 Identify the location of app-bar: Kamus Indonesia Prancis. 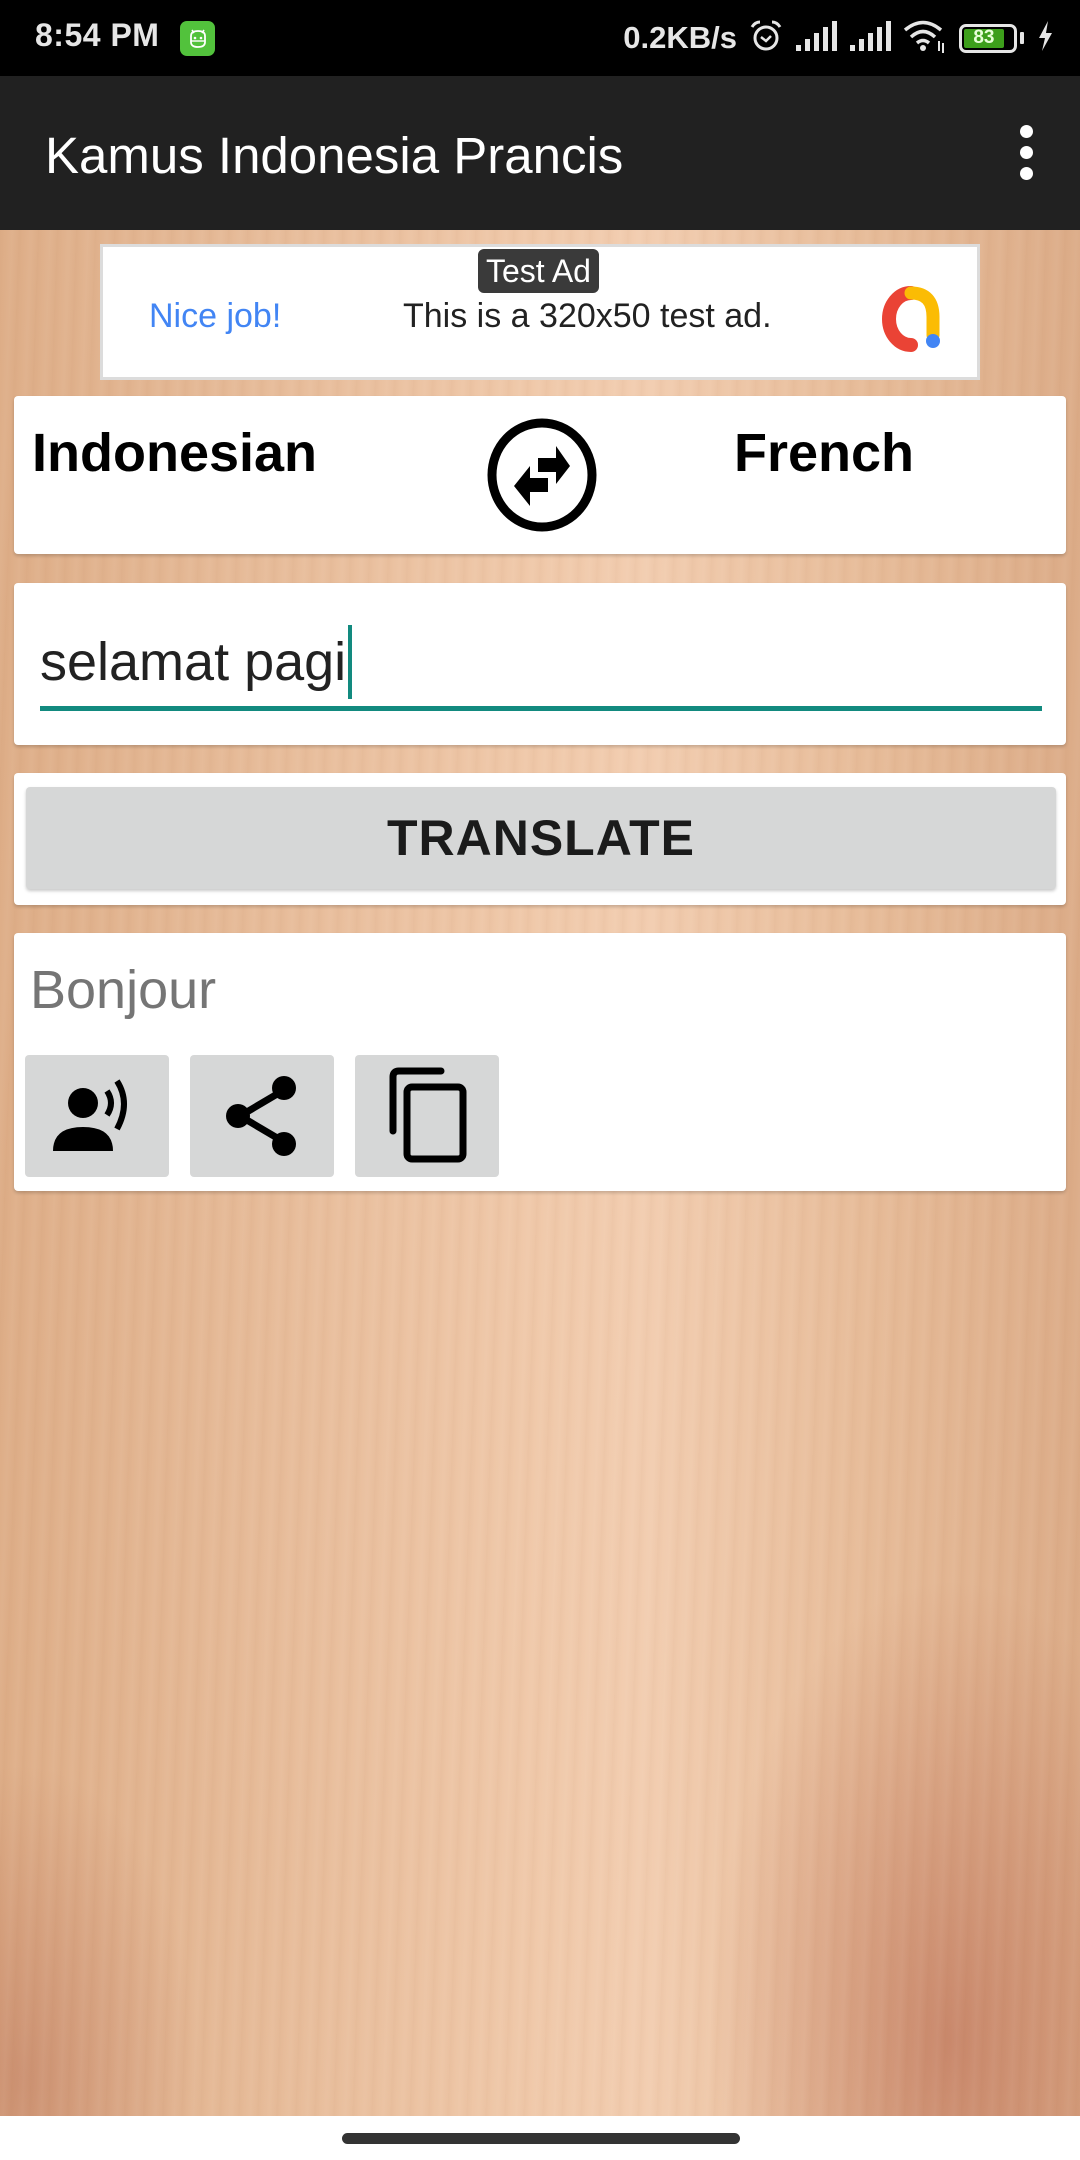
(540, 153).